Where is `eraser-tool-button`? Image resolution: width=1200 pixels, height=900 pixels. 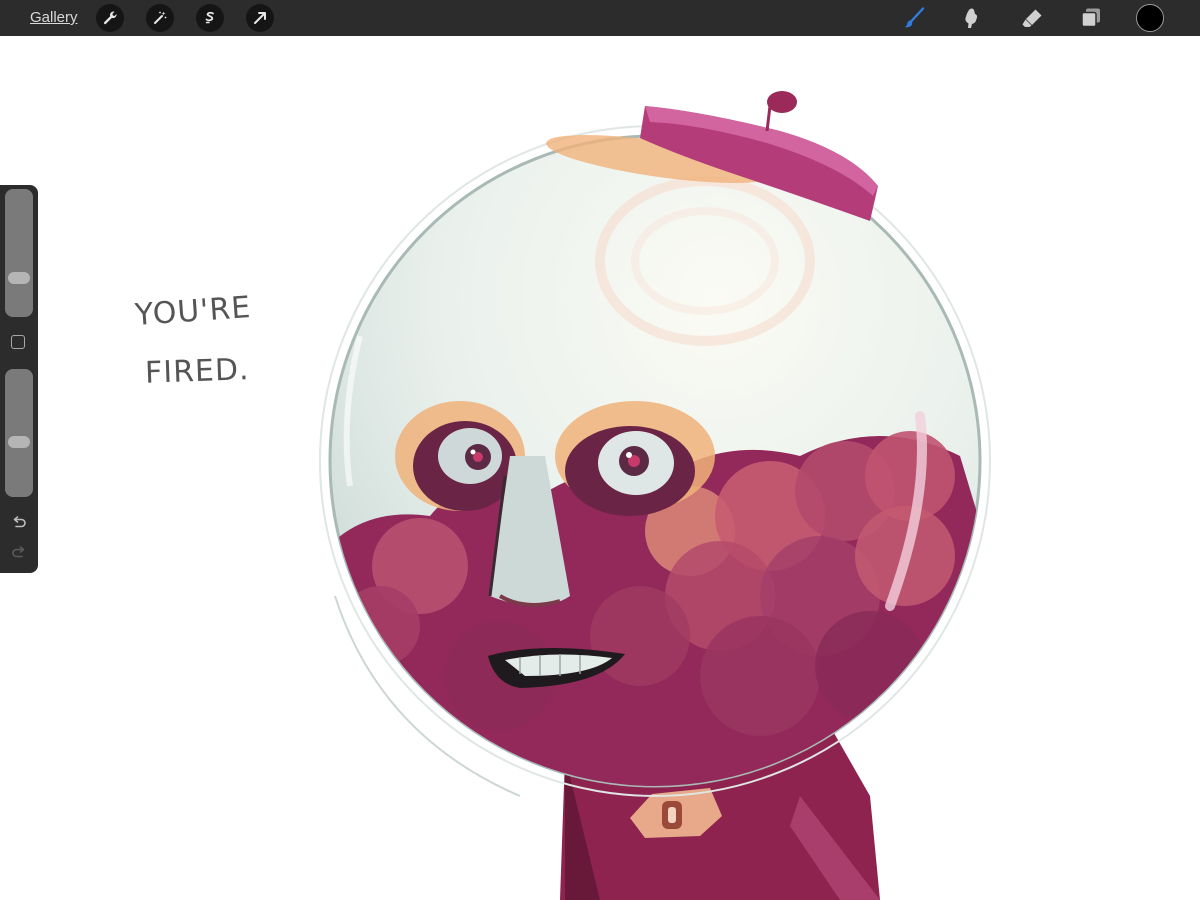
eraser-tool-button is located at coordinates (1032, 18).